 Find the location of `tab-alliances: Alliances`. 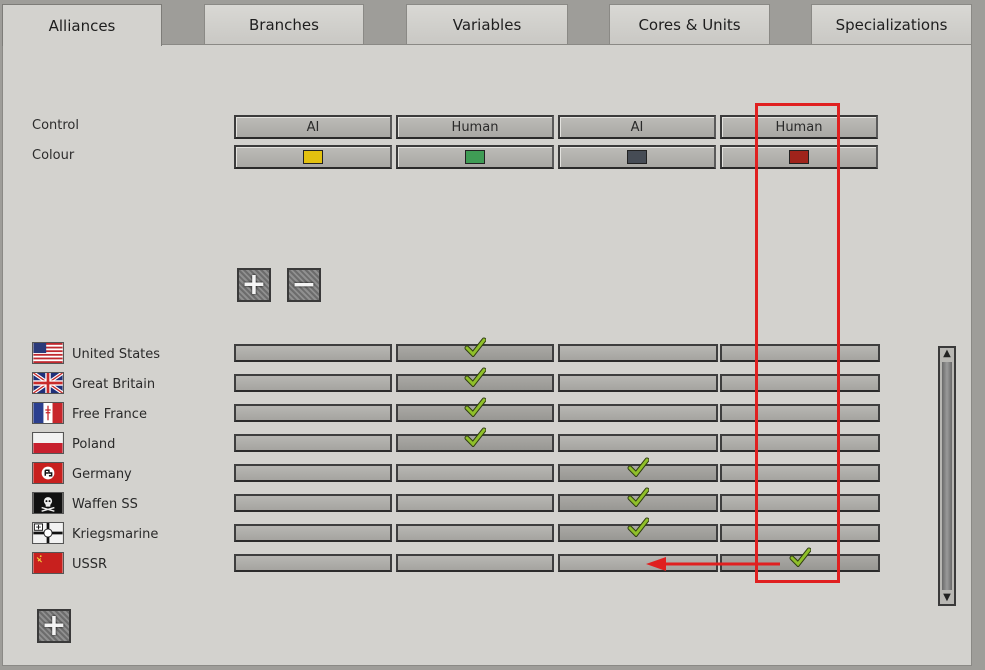

tab-alliances: Alliances is located at coordinates (82, 25).